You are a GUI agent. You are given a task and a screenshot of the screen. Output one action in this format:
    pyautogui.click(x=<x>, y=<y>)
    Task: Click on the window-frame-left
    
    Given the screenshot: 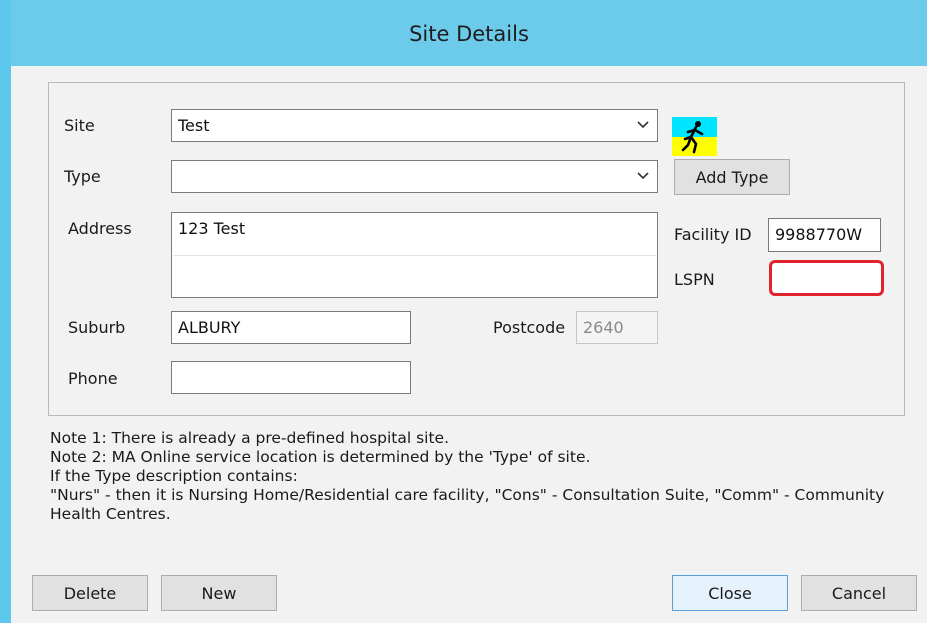 What is the action you would take?
    pyautogui.click(x=5, y=311)
    